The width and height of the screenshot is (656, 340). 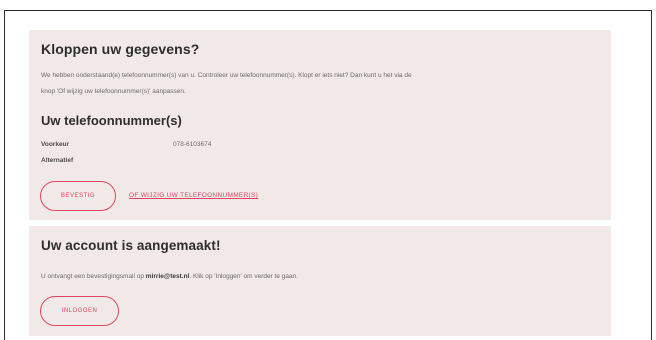 What do you see at coordinates (244, 276) in the screenshot?
I see `message-suffix: . Klik op 'Inloggen' om verder te gaan.` at bounding box center [244, 276].